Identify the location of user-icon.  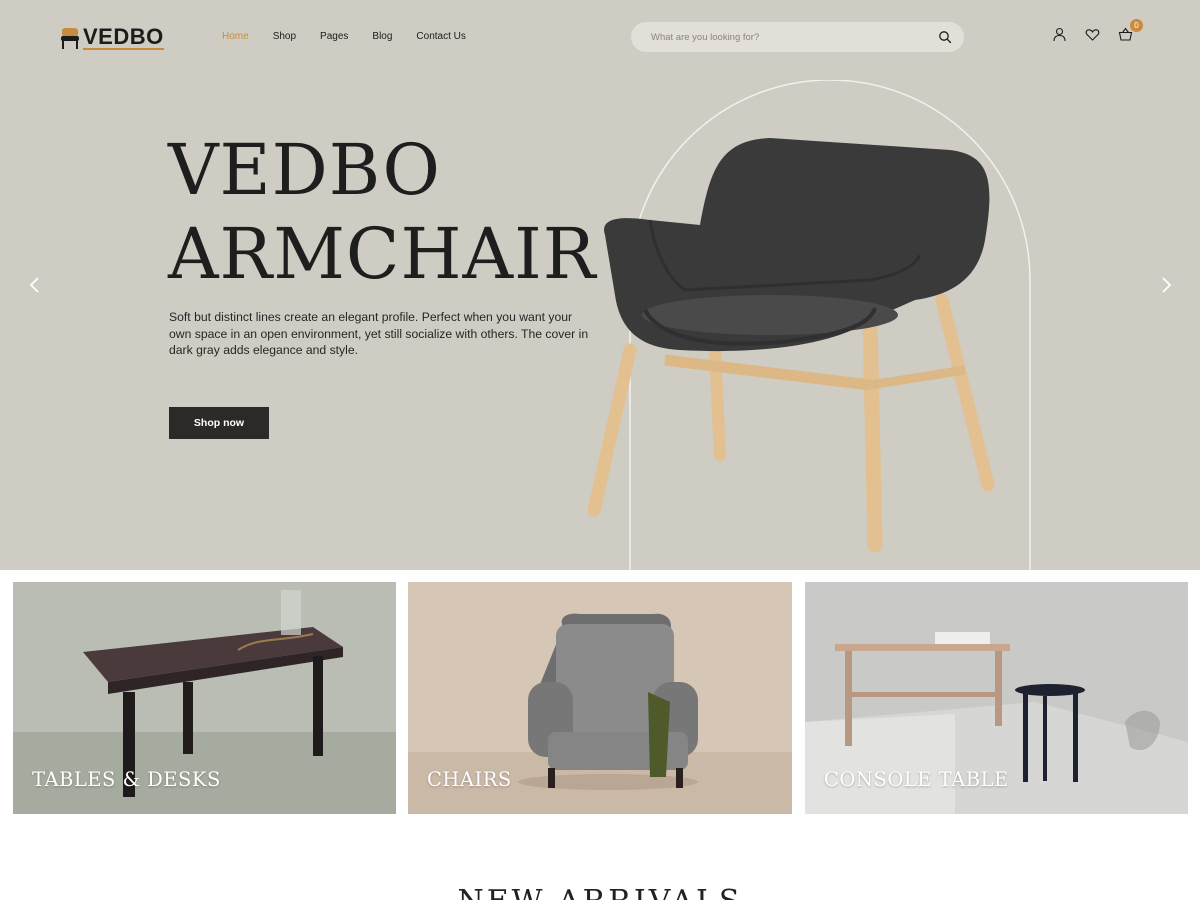
(1059, 34).